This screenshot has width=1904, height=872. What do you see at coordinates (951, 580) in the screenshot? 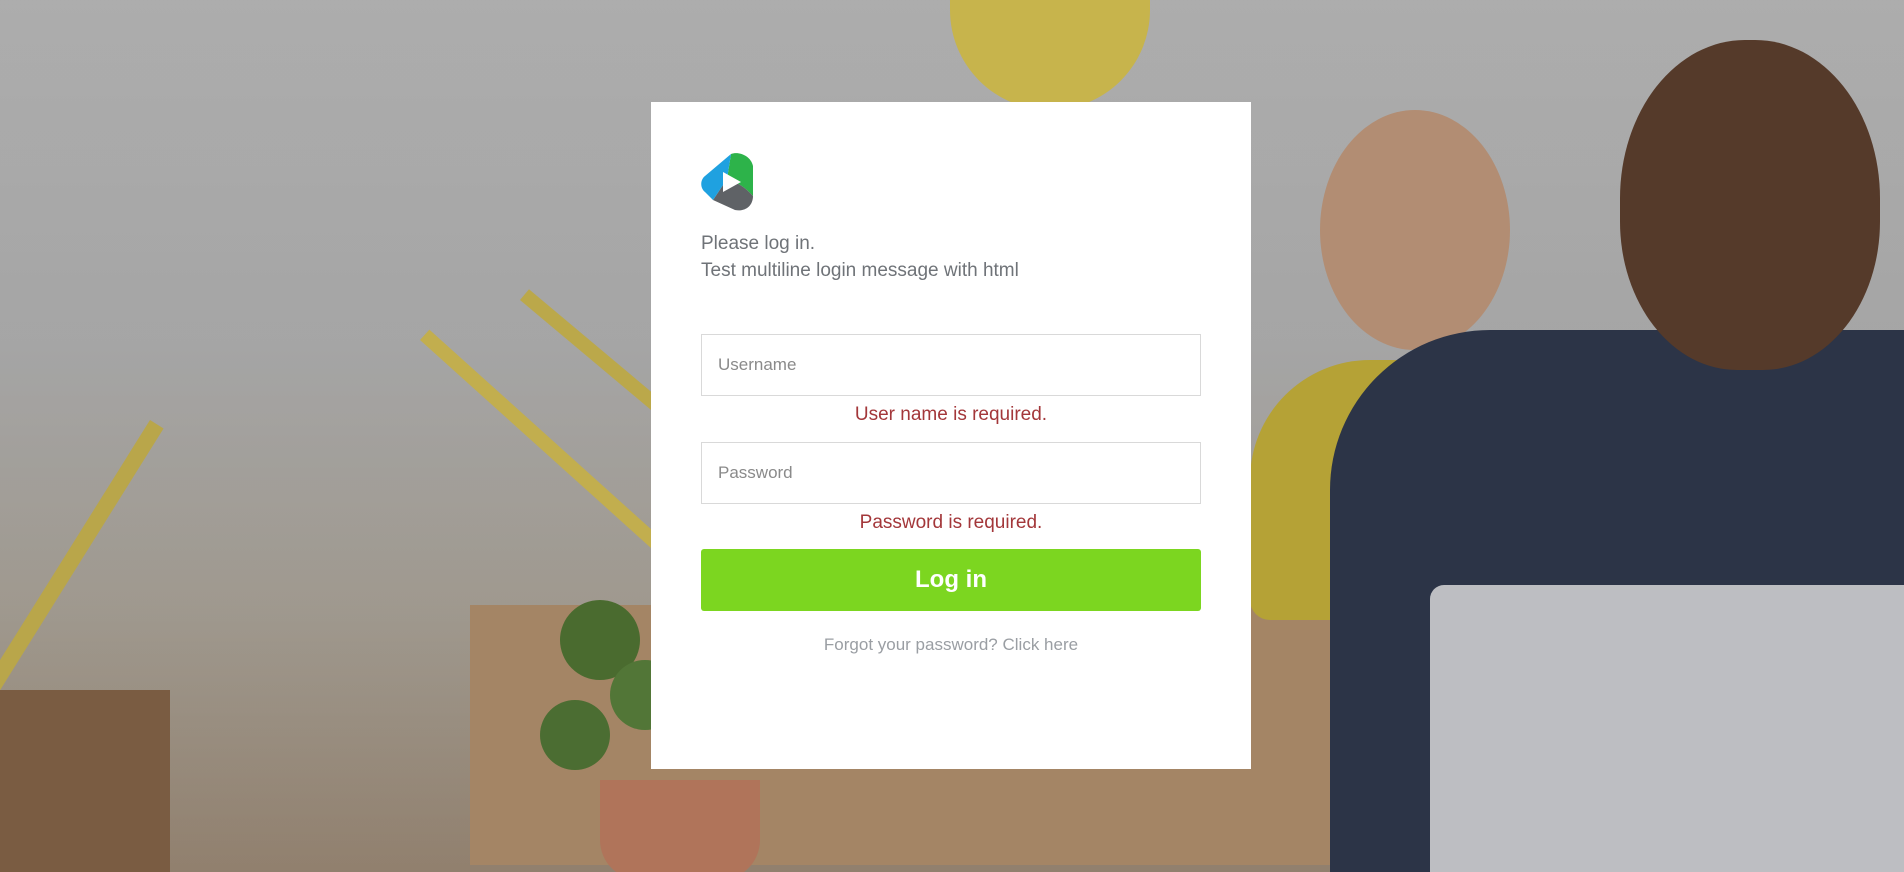
I see `login-button: Log in` at bounding box center [951, 580].